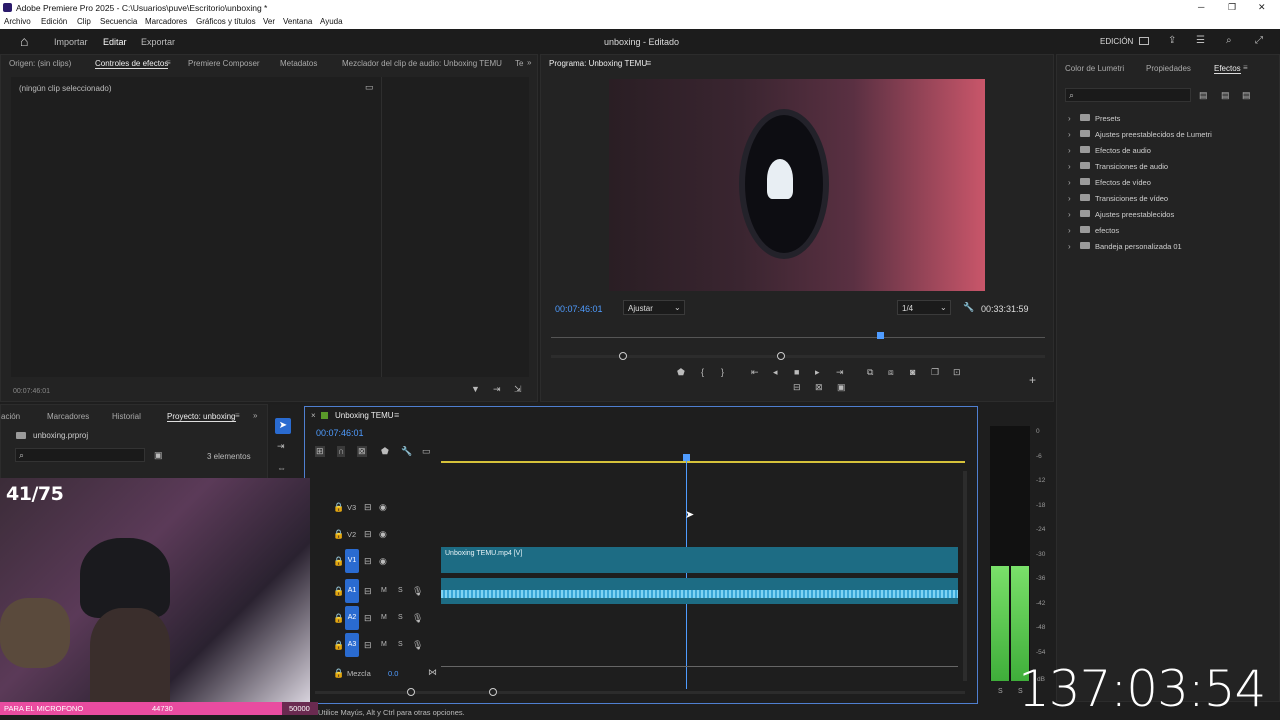 The image size is (1280, 720). Describe the element at coordinates (224, 63) in the screenshot. I see `tab-premiere-composer: Premiere Composer` at that location.